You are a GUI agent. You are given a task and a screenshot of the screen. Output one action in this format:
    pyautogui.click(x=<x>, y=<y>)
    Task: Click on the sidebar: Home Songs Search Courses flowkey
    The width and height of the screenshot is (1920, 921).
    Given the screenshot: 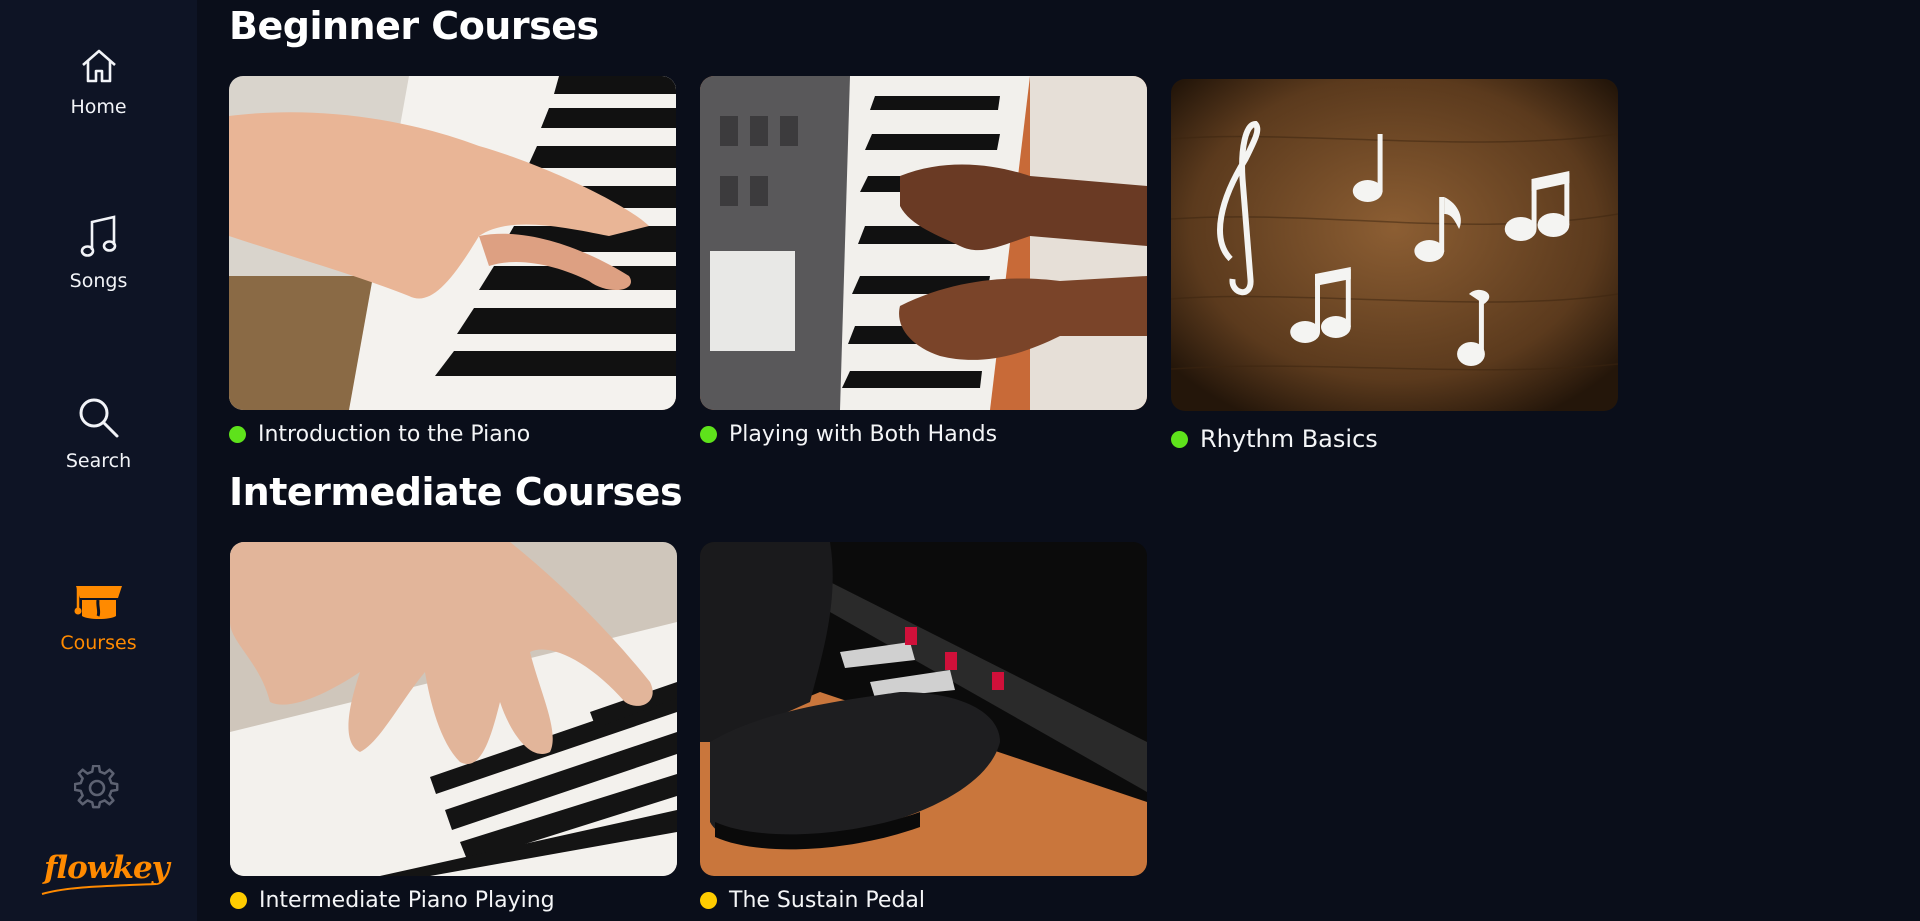 What is the action you would take?
    pyautogui.click(x=98, y=460)
    